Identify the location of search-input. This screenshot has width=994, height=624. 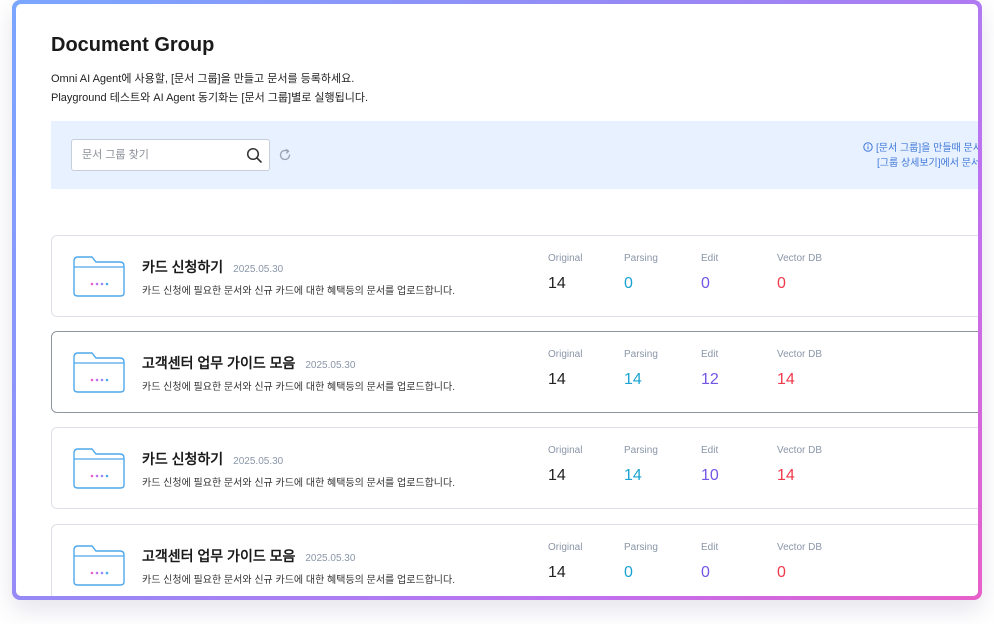
(162, 155).